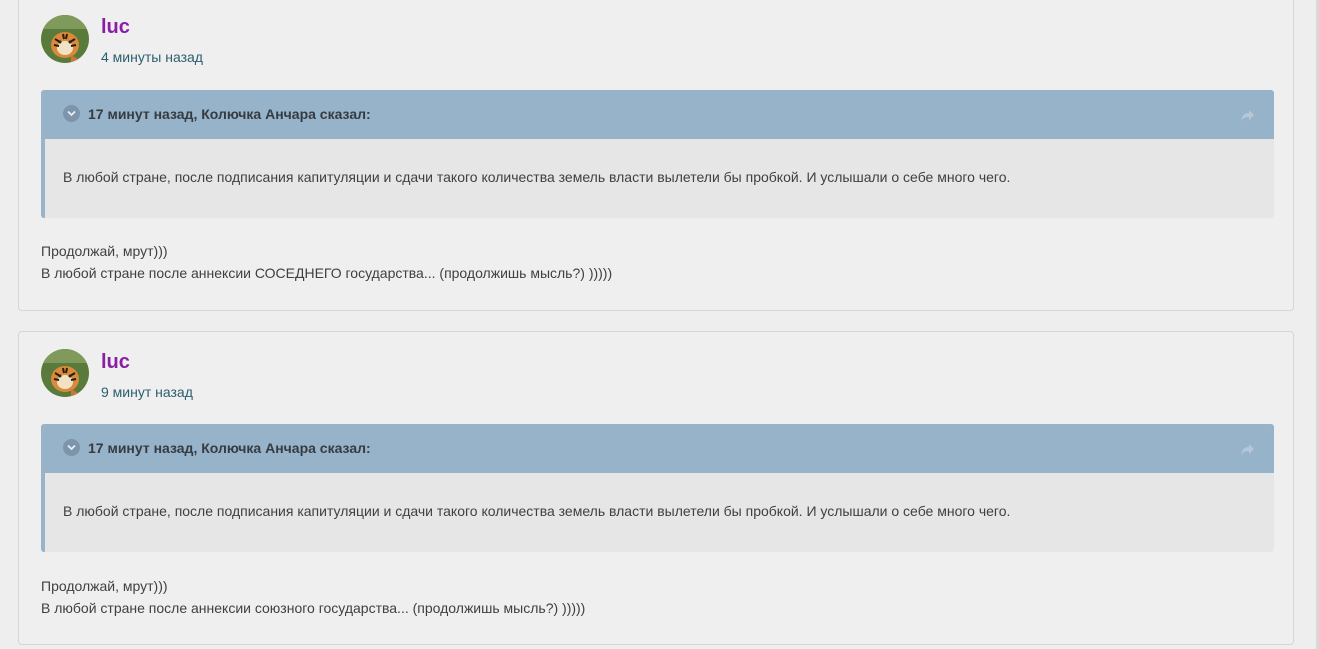 This screenshot has width=1319, height=649. What do you see at coordinates (152, 57) in the screenshot?
I see `post-timestamp: 4 минуты назад` at bounding box center [152, 57].